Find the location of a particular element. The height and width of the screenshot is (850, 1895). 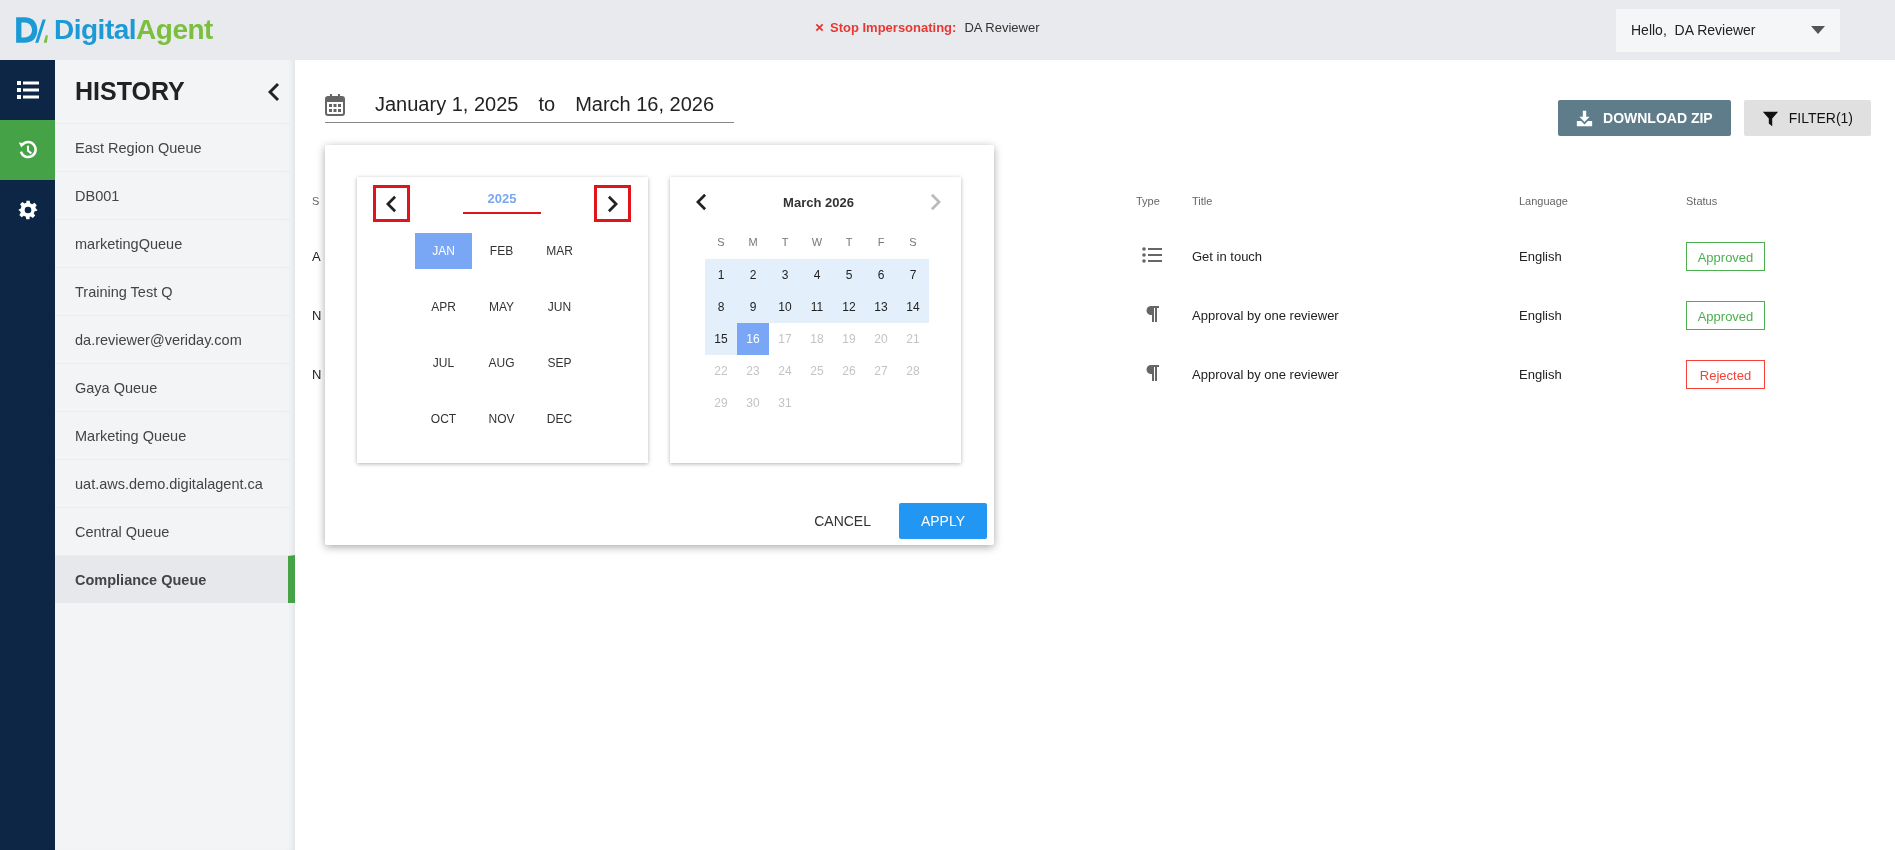

column-header: Language is located at coordinates (1543, 201).